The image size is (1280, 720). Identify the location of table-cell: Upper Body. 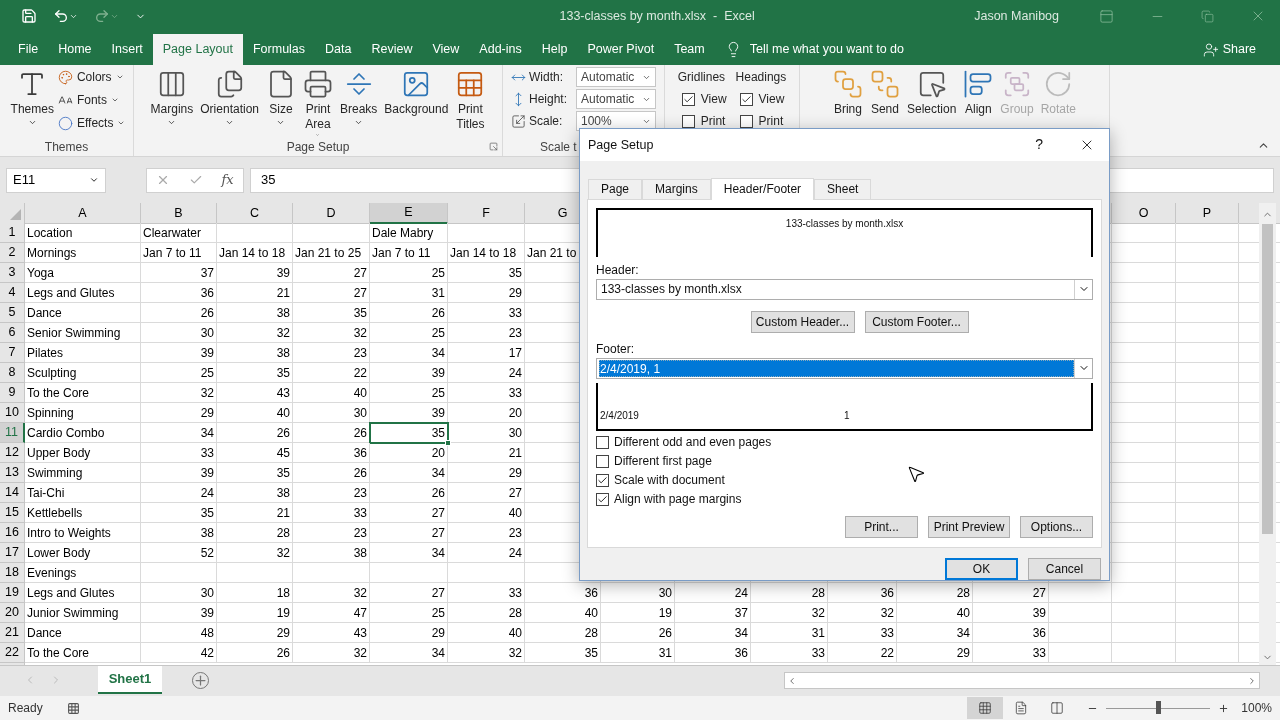
(83, 453).